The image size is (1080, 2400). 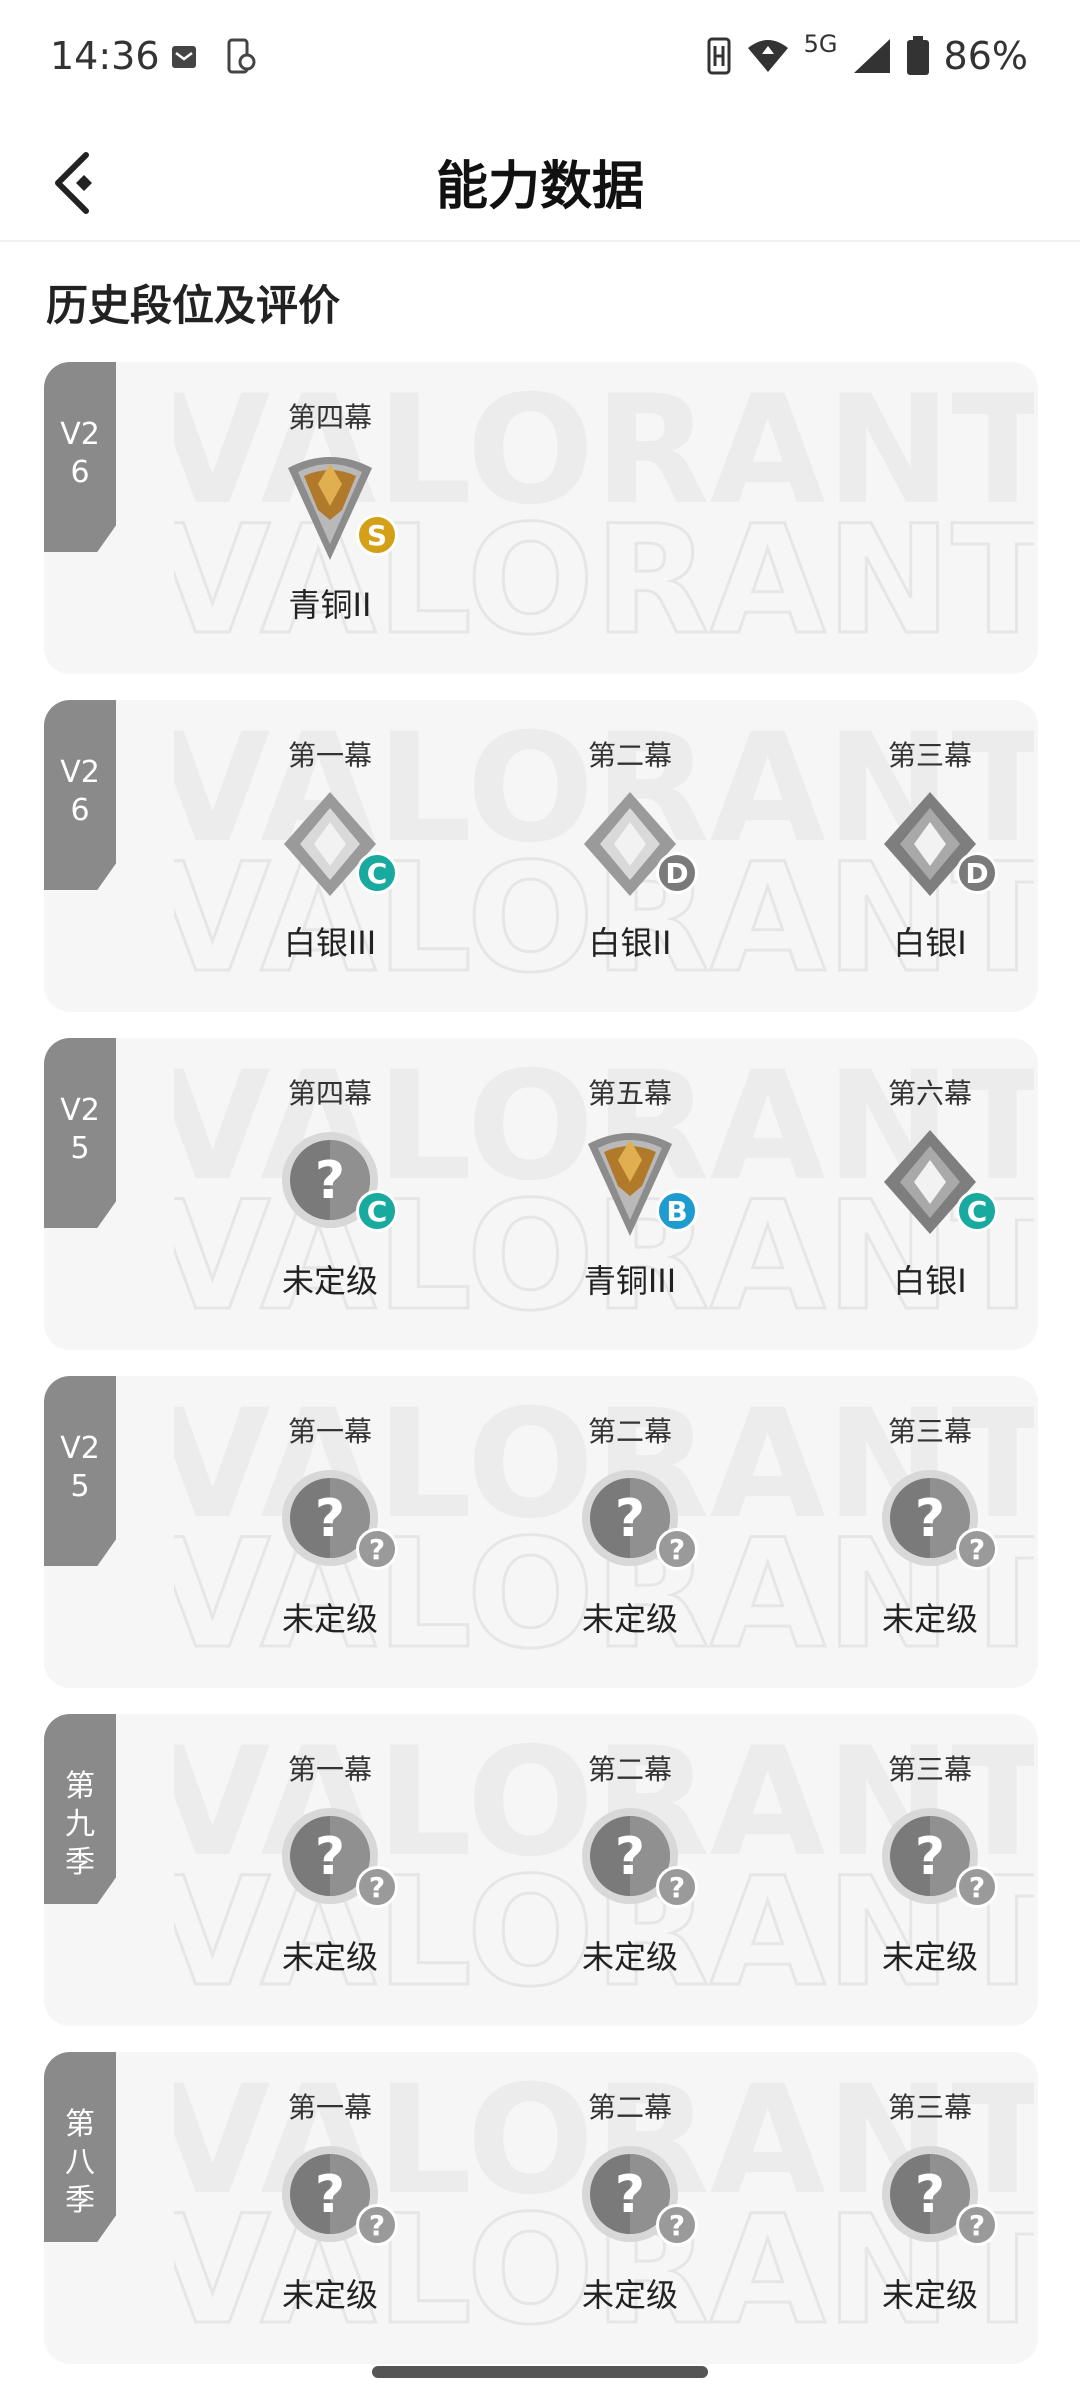 I want to click on page-title: 能力数据, so click(x=539, y=187).